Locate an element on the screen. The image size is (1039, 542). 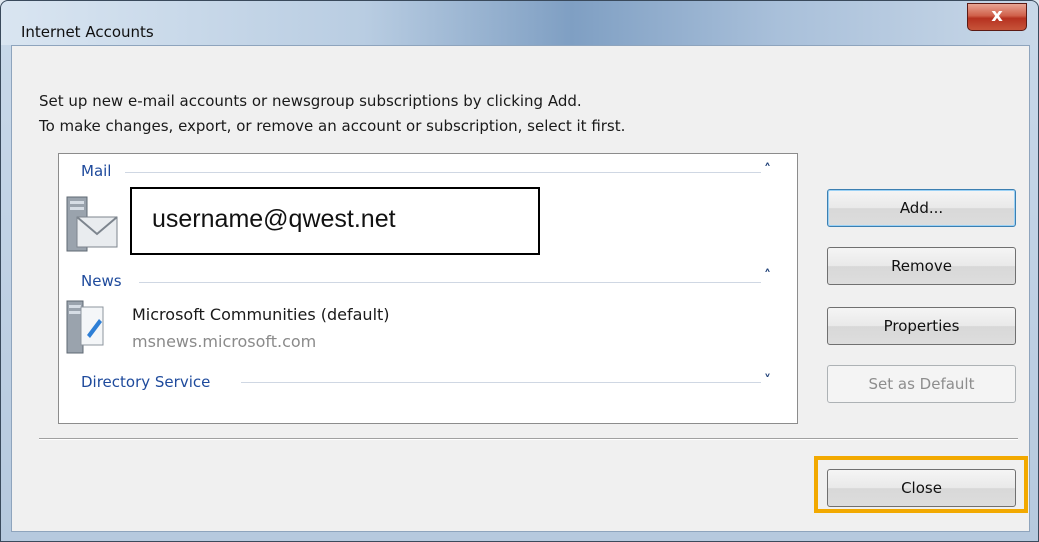
properties-button: Properties is located at coordinates (921, 326).